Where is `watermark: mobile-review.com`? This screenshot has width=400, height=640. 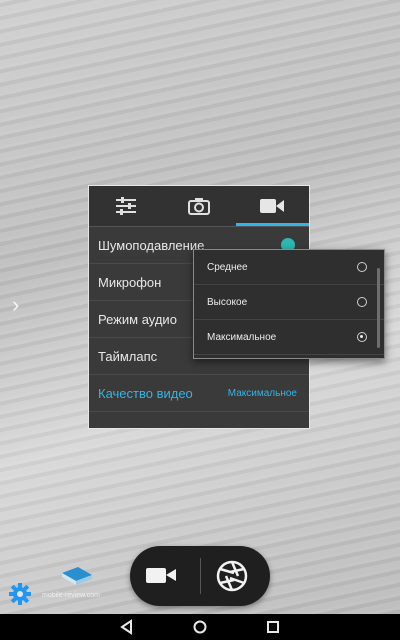 watermark: mobile-review.com is located at coordinates (80, 585).